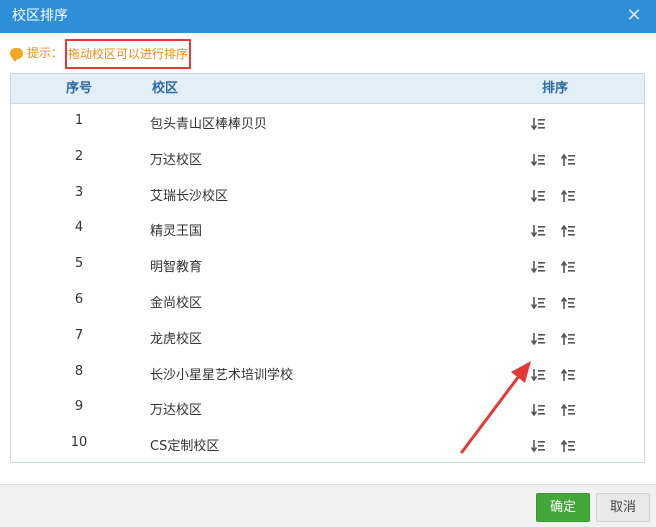 The height and width of the screenshot is (527, 656). I want to click on row-index: 2, so click(79, 156).